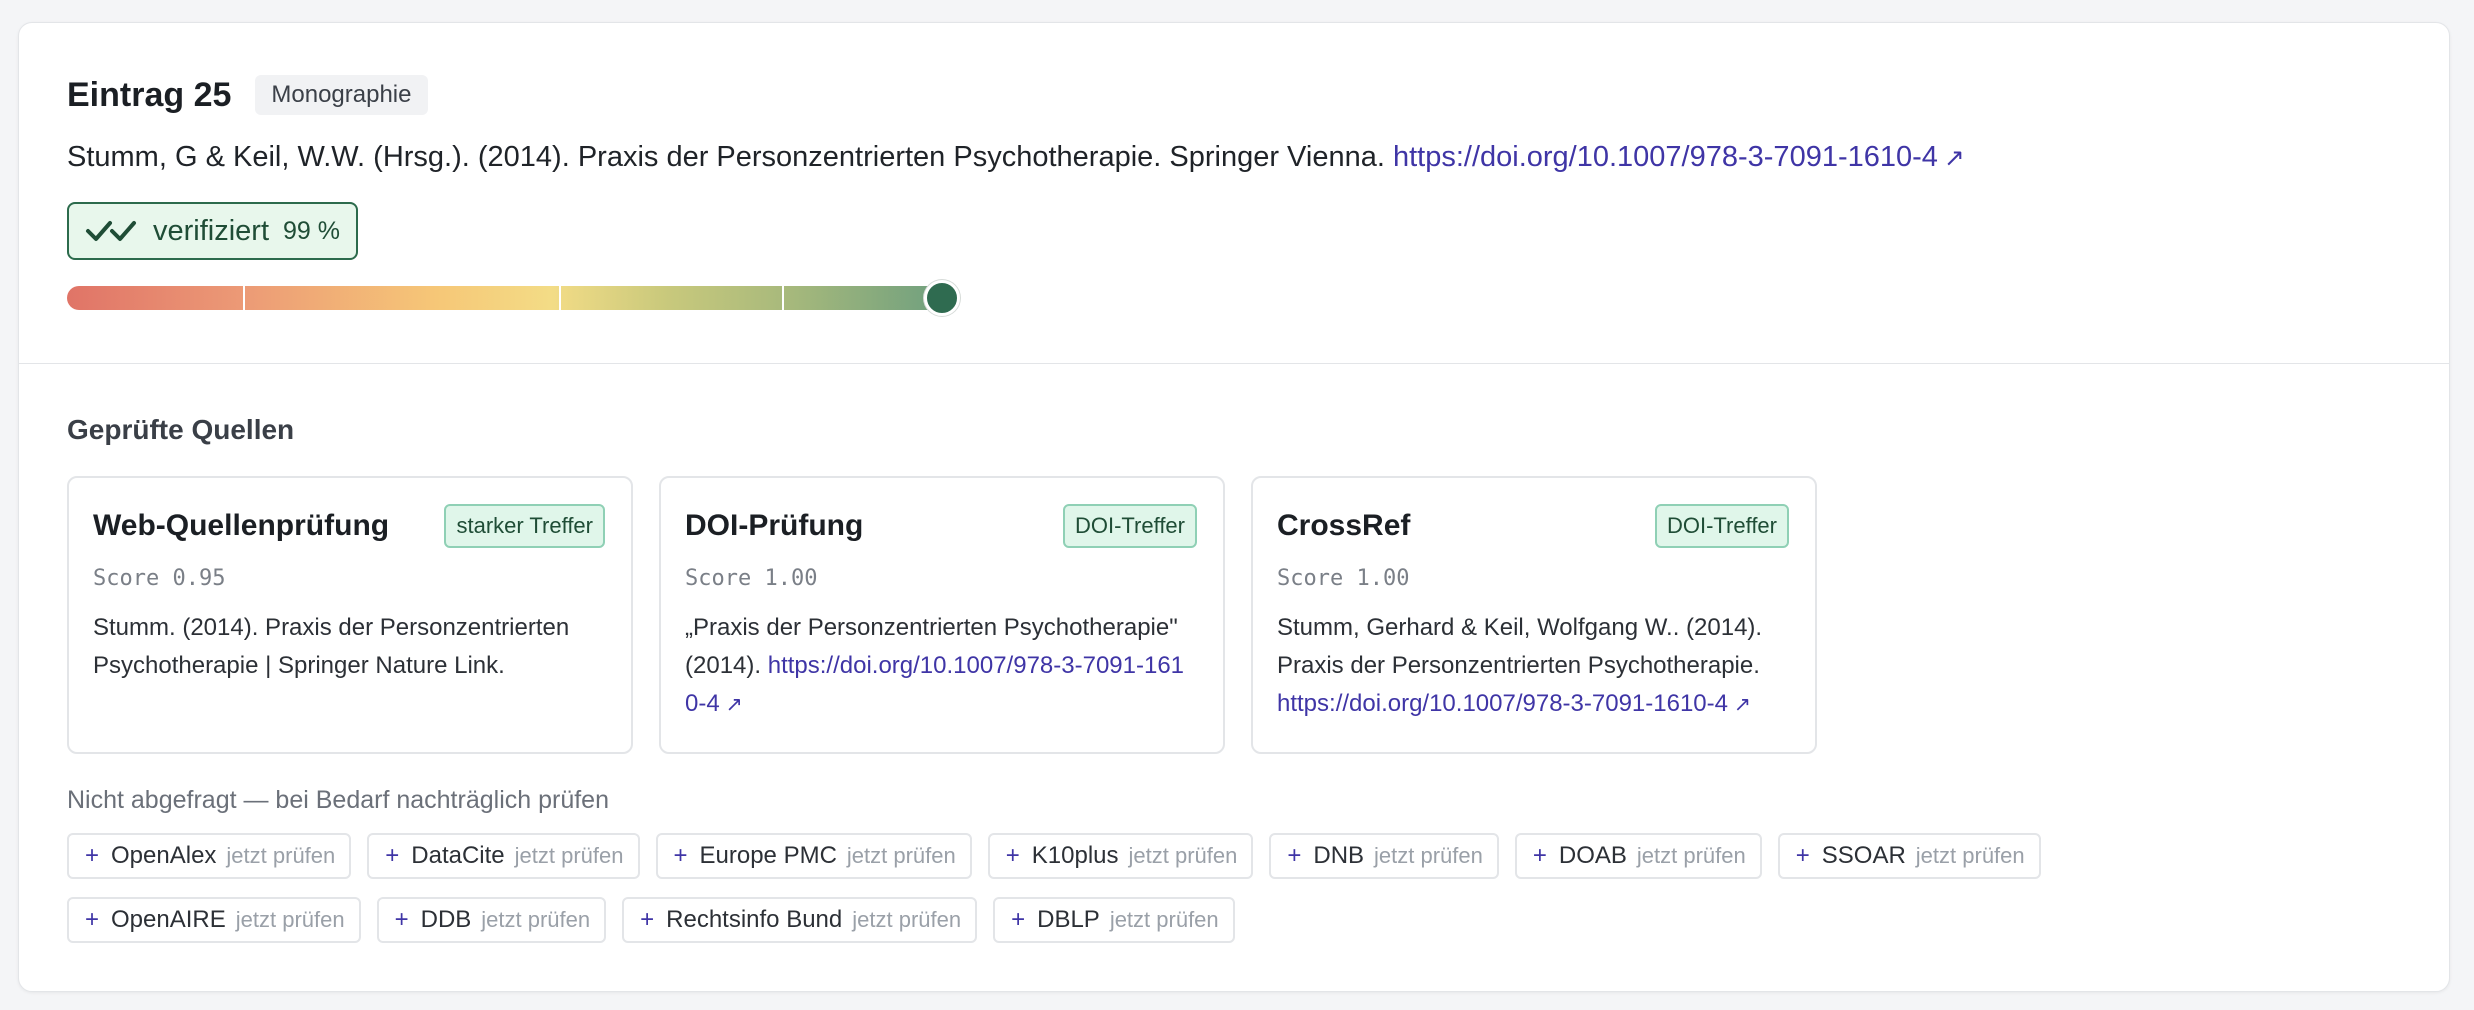 Image resolution: width=2474 pixels, height=1010 pixels. What do you see at coordinates (159, 578) in the screenshot?
I see `source-score: Score 0.95` at bounding box center [159, 578].